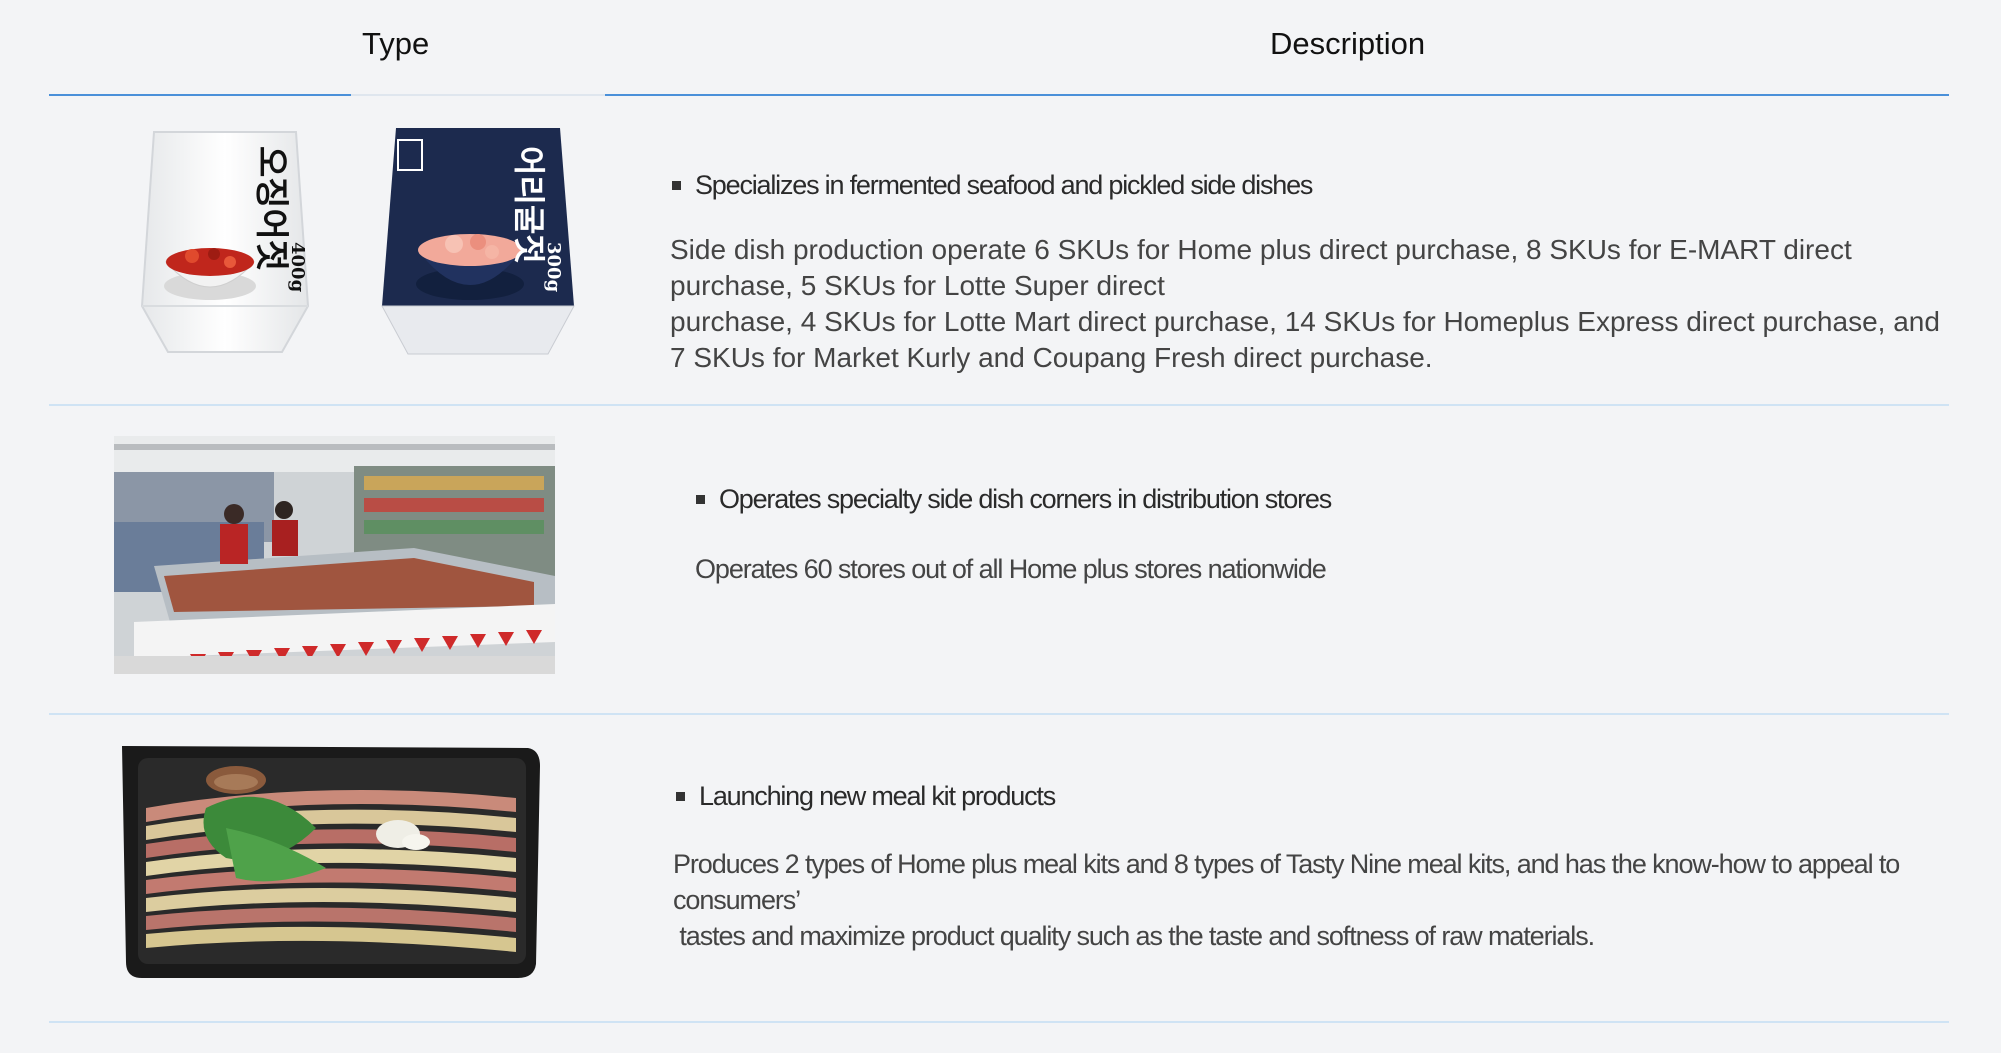  What do you see at coordinates (334, 555) in the screenshot?
I see `store-side-dish-corner-photo` at bounding box center [334, 555].